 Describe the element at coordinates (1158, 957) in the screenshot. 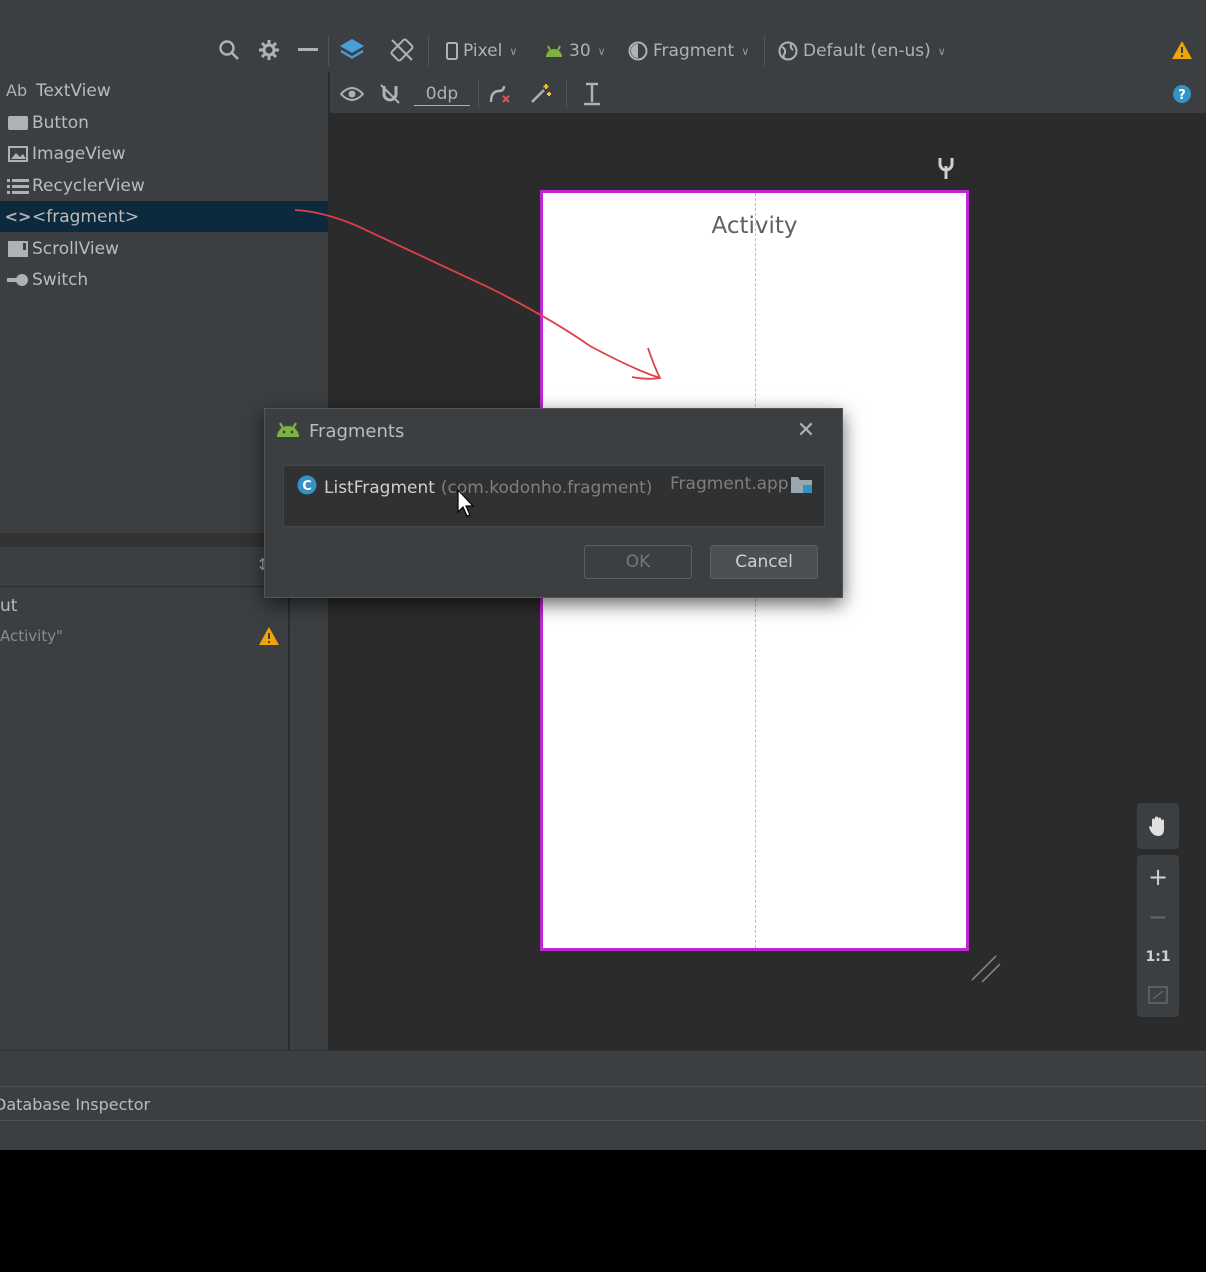

I see `zoom-actual-size-button: 1:1` at that location.